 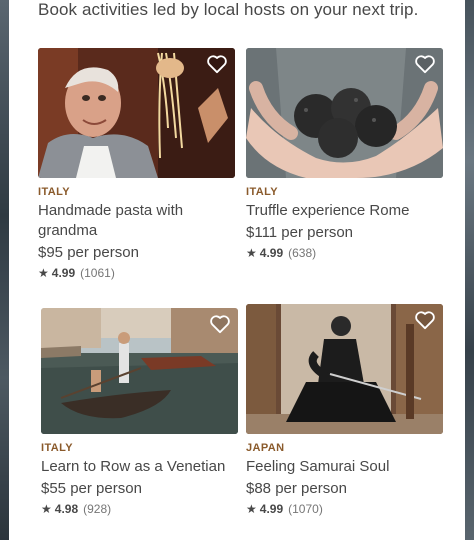 What do you see at coordinates (88, 252) in the screenshot?
I see `experience-price: $95 per person` at bounding box center [88, 252].